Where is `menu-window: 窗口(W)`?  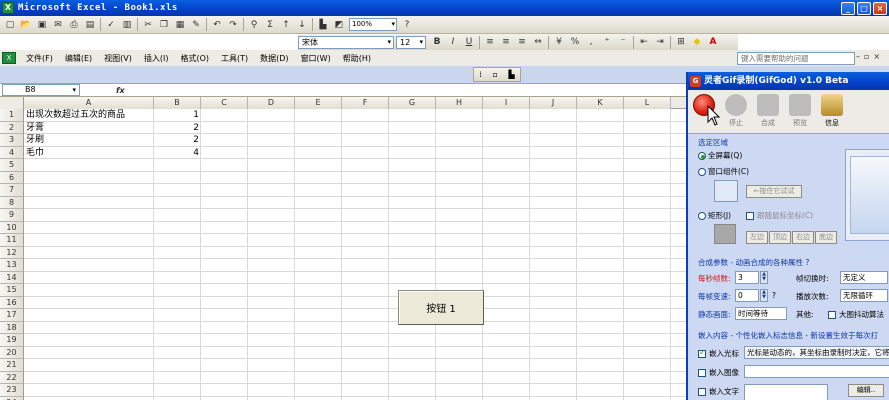 menu-window: 窗口(W) is located at coordinates (316, 58).